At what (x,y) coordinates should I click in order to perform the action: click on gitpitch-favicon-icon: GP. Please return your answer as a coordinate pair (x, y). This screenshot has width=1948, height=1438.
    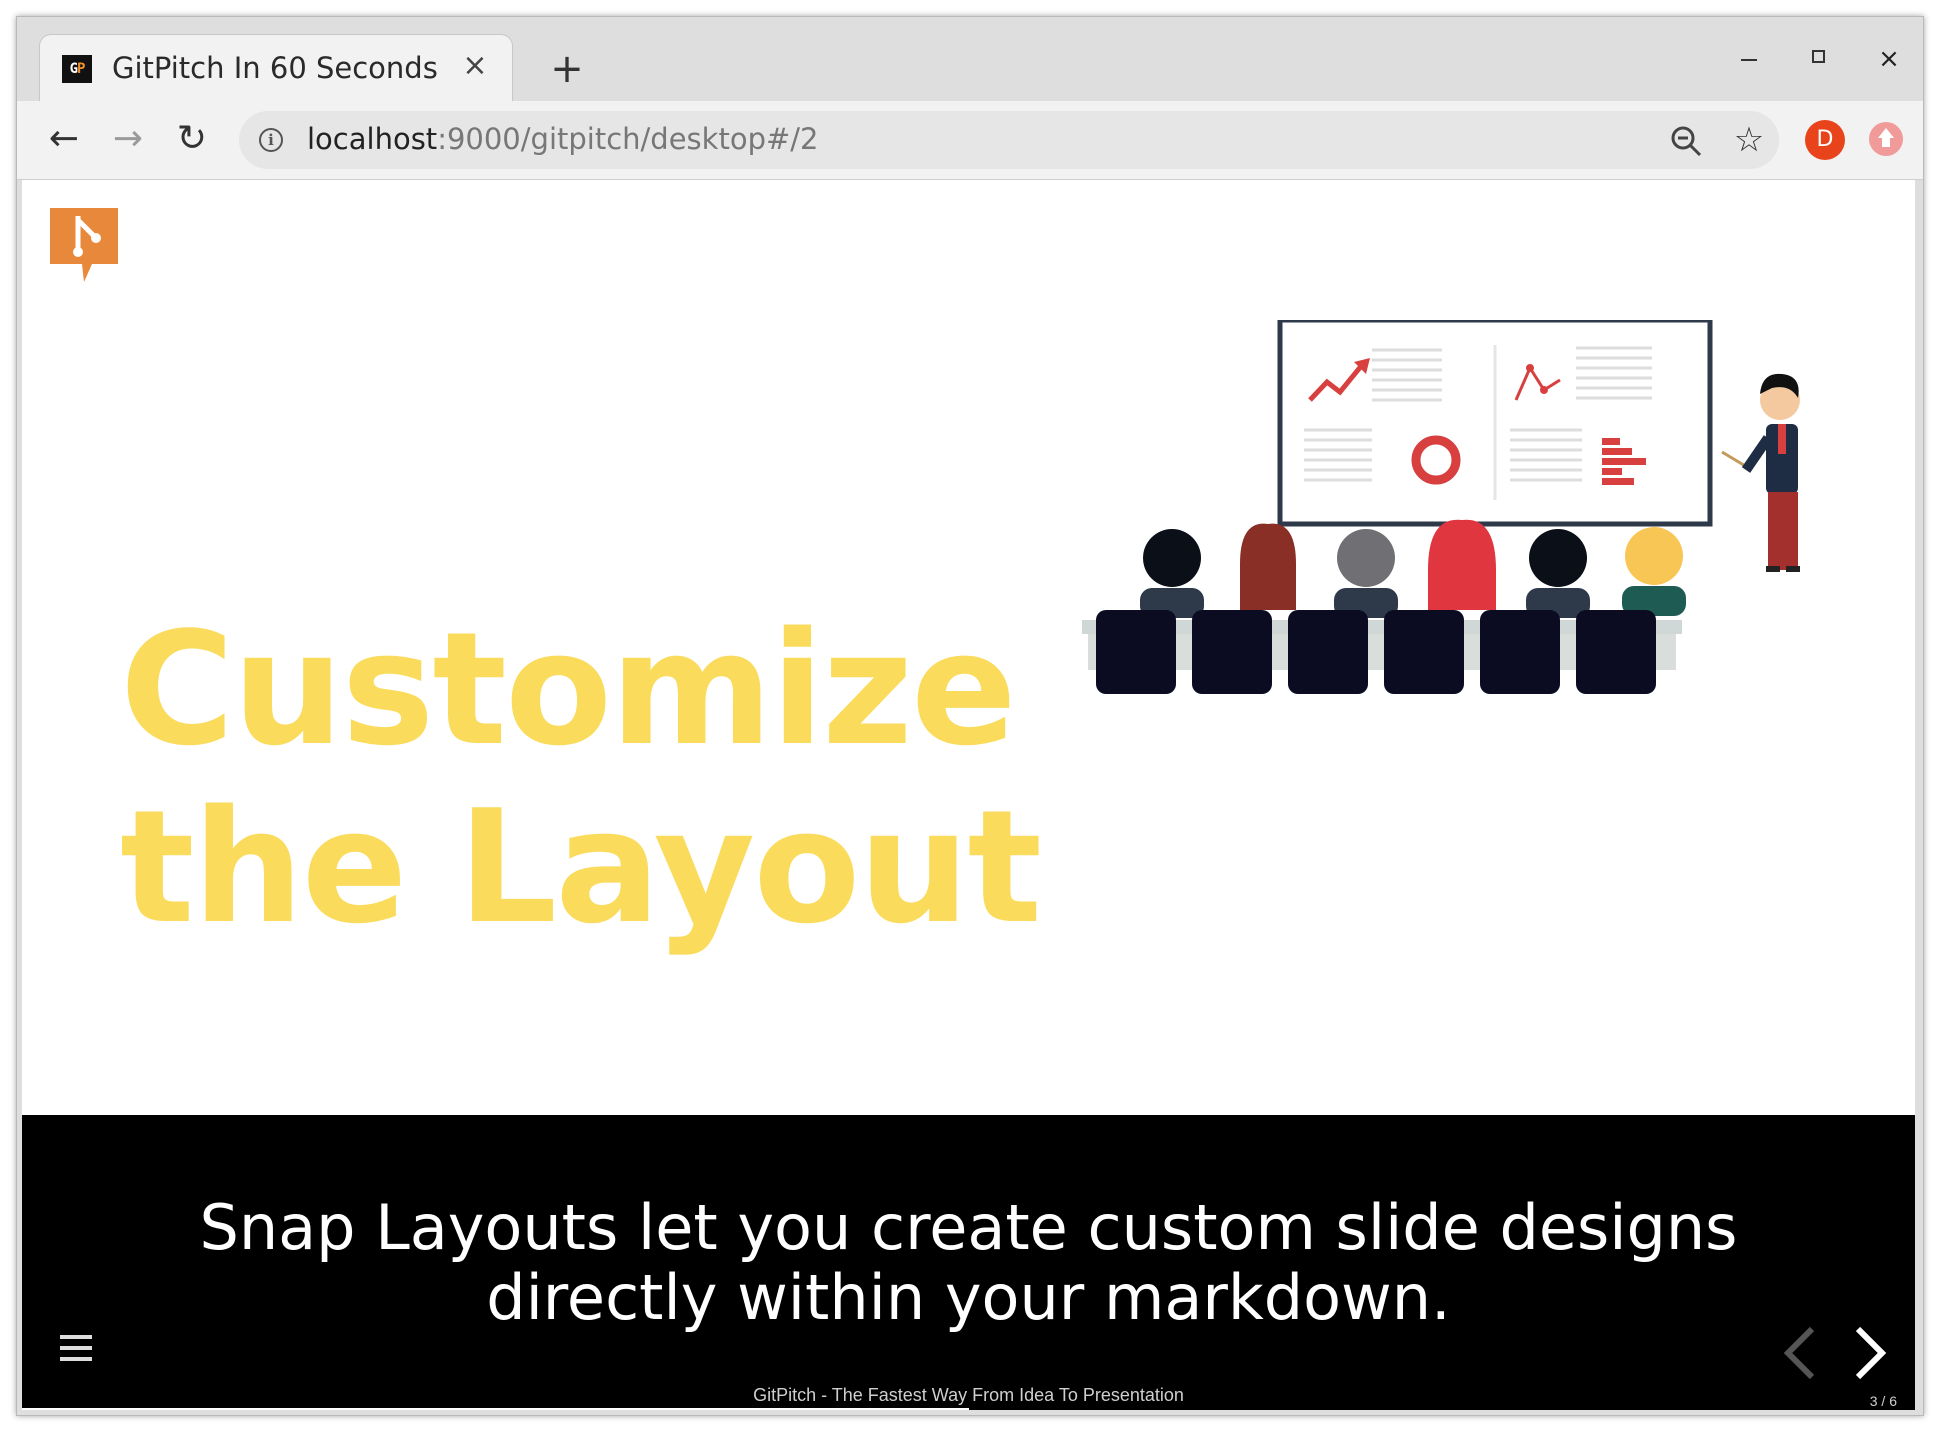
    Looking at the image, I should click on (77, 69).